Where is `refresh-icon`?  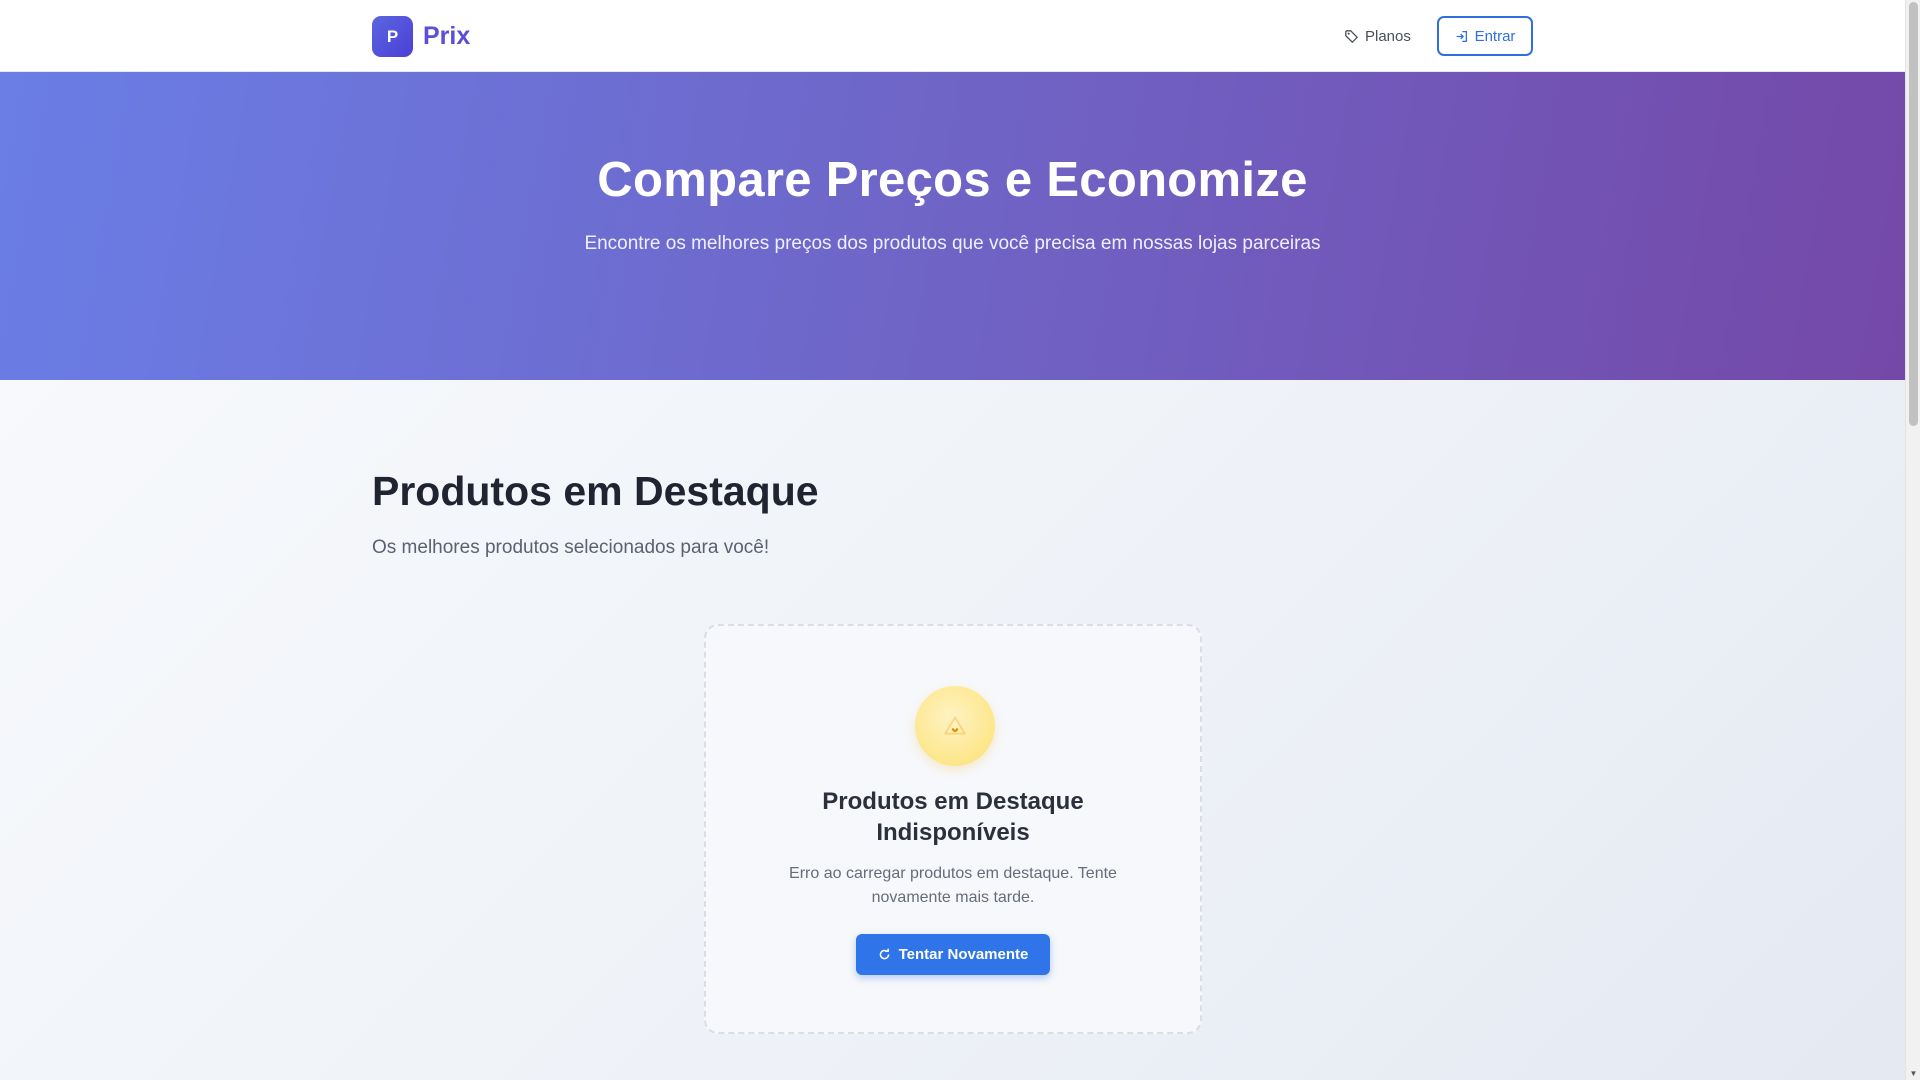 refresh-icon is located at coordinates (884, 954).